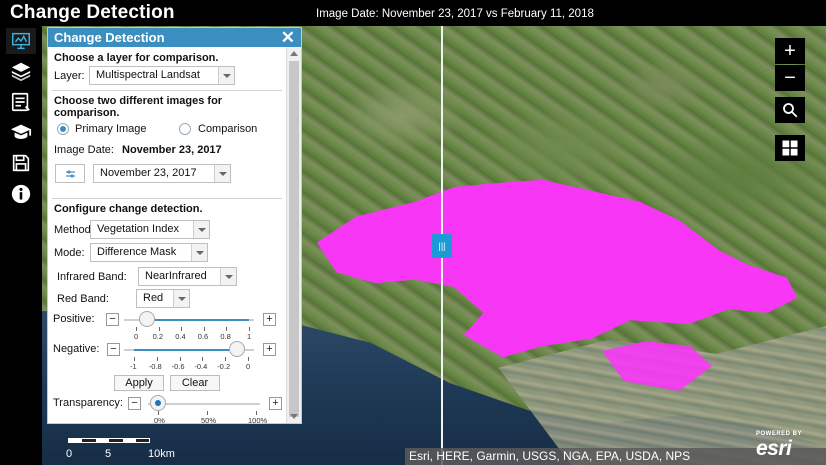  I want to click on zoom-in-button: +, so click(790, 51).